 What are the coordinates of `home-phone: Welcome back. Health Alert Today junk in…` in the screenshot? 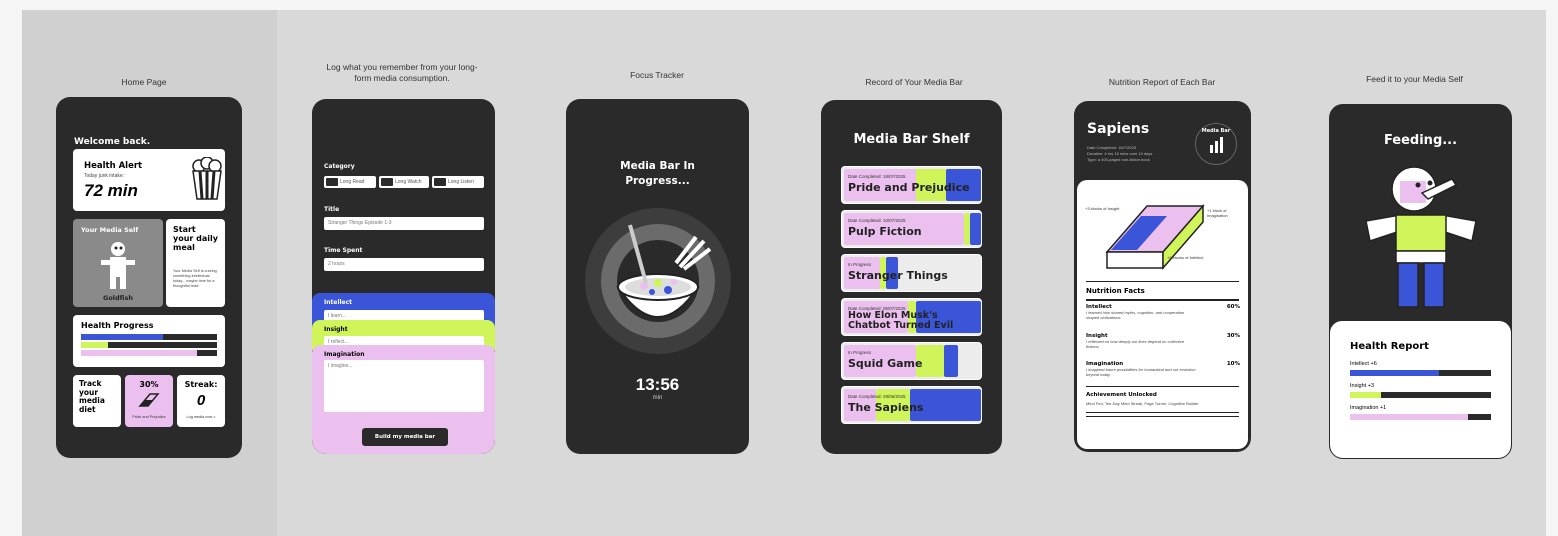 It's located at (149, 277).